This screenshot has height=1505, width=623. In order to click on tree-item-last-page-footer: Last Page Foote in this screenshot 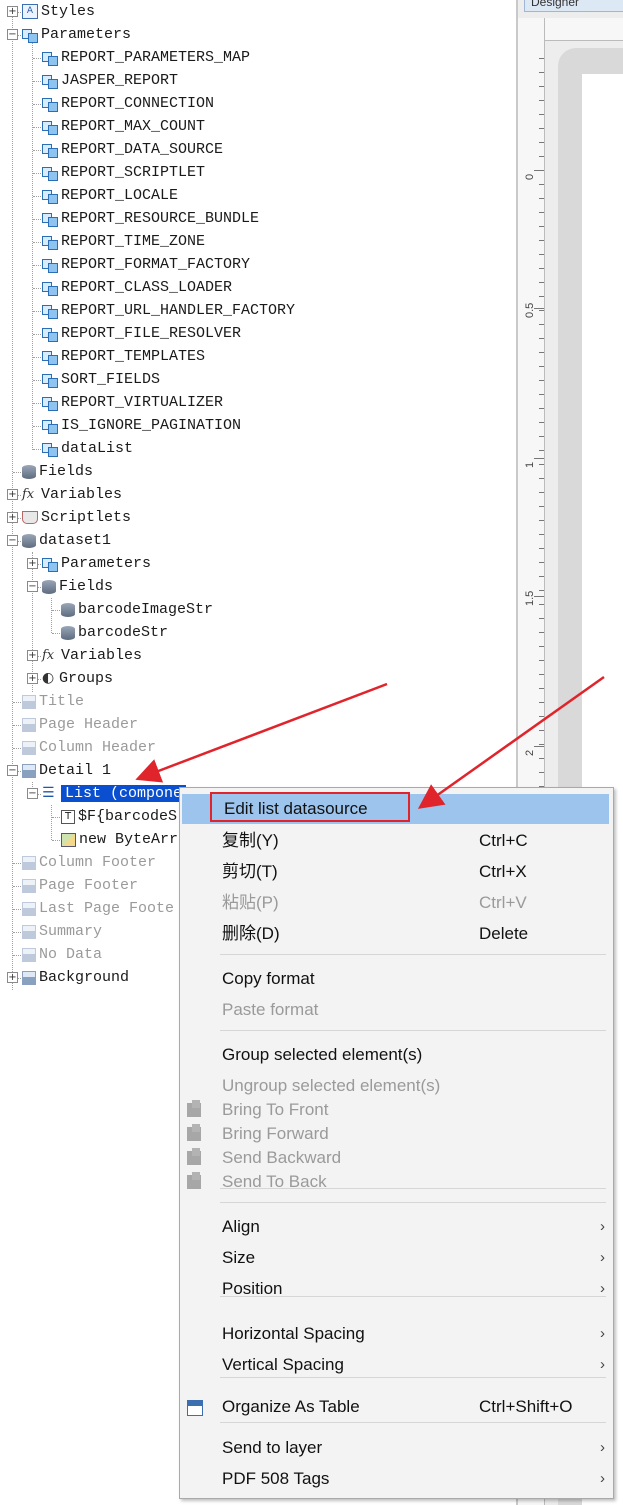, I will do `click(98, 908)`.